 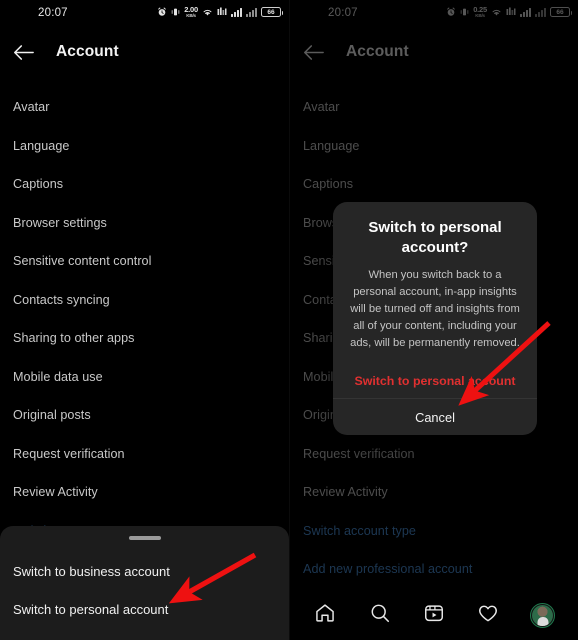 I want to click on status-bar-icons: 2.00 KB/s 66, so click(x=220, y=12).